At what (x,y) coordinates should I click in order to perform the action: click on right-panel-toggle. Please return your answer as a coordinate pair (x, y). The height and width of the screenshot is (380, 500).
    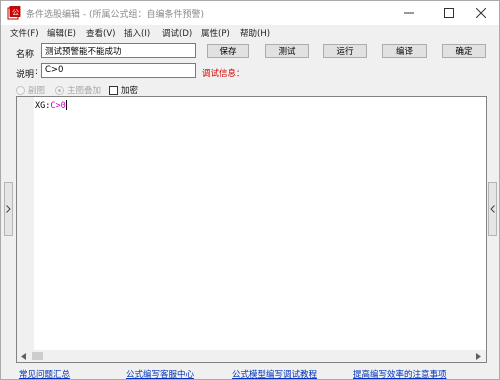
    Looking at the image, I should click on (492, 209).